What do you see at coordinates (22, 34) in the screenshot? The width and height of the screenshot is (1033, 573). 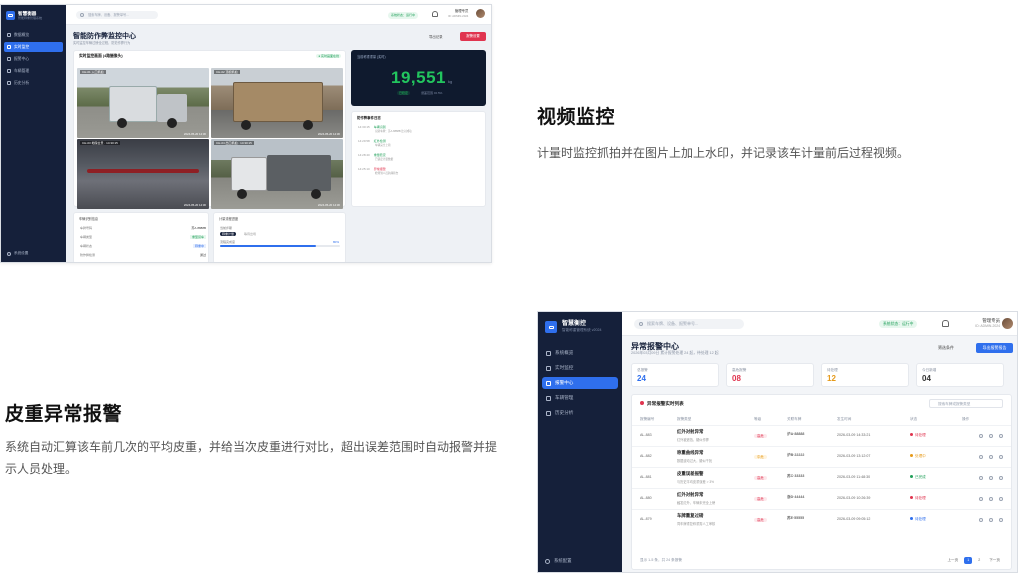 I see `sidebar-item-label: 数据概览` at bounding box center [22, 34].